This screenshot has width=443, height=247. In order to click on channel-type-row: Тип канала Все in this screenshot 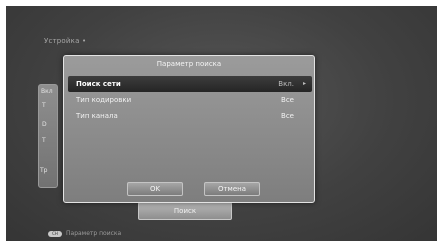, I will do `click(190, 116)`.